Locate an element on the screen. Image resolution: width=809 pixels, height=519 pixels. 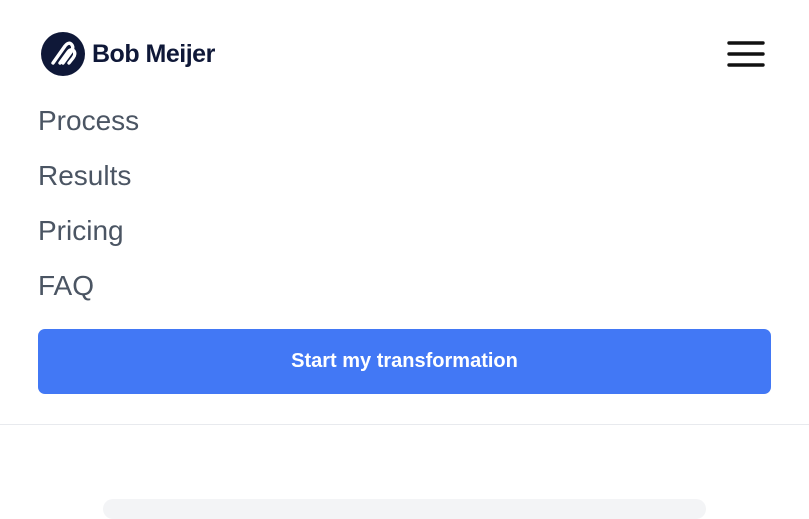
nav-item-results: Results is located at coordinates (88, 182).